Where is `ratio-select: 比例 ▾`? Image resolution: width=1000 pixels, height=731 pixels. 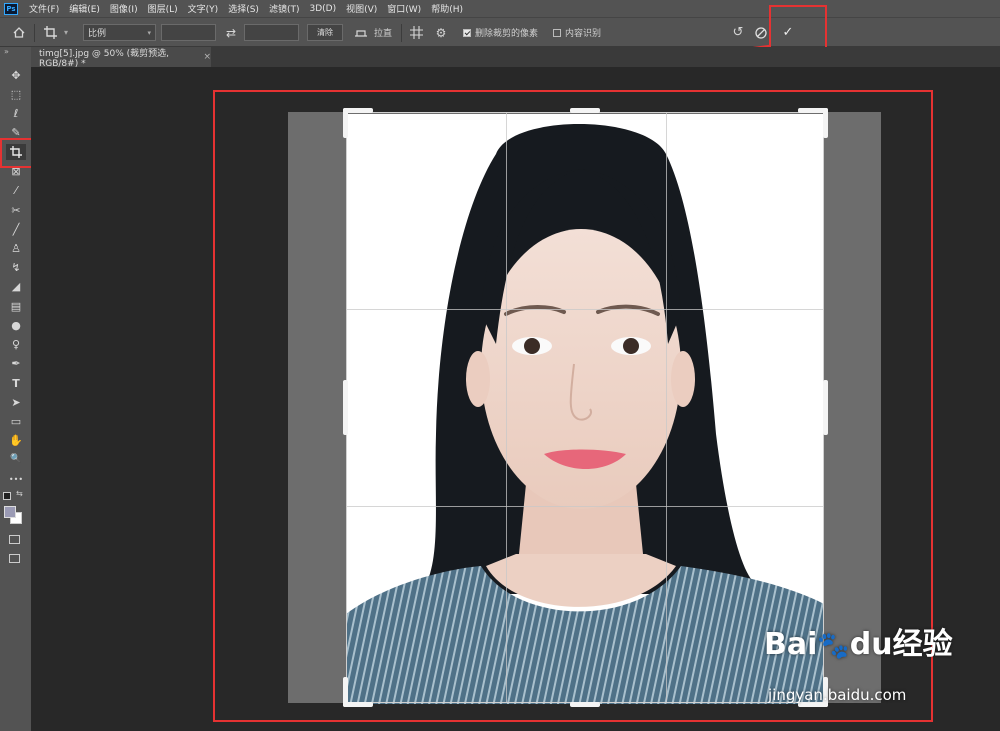 ratio-select: 比例 ▾ is located at coordinates (119, 32).